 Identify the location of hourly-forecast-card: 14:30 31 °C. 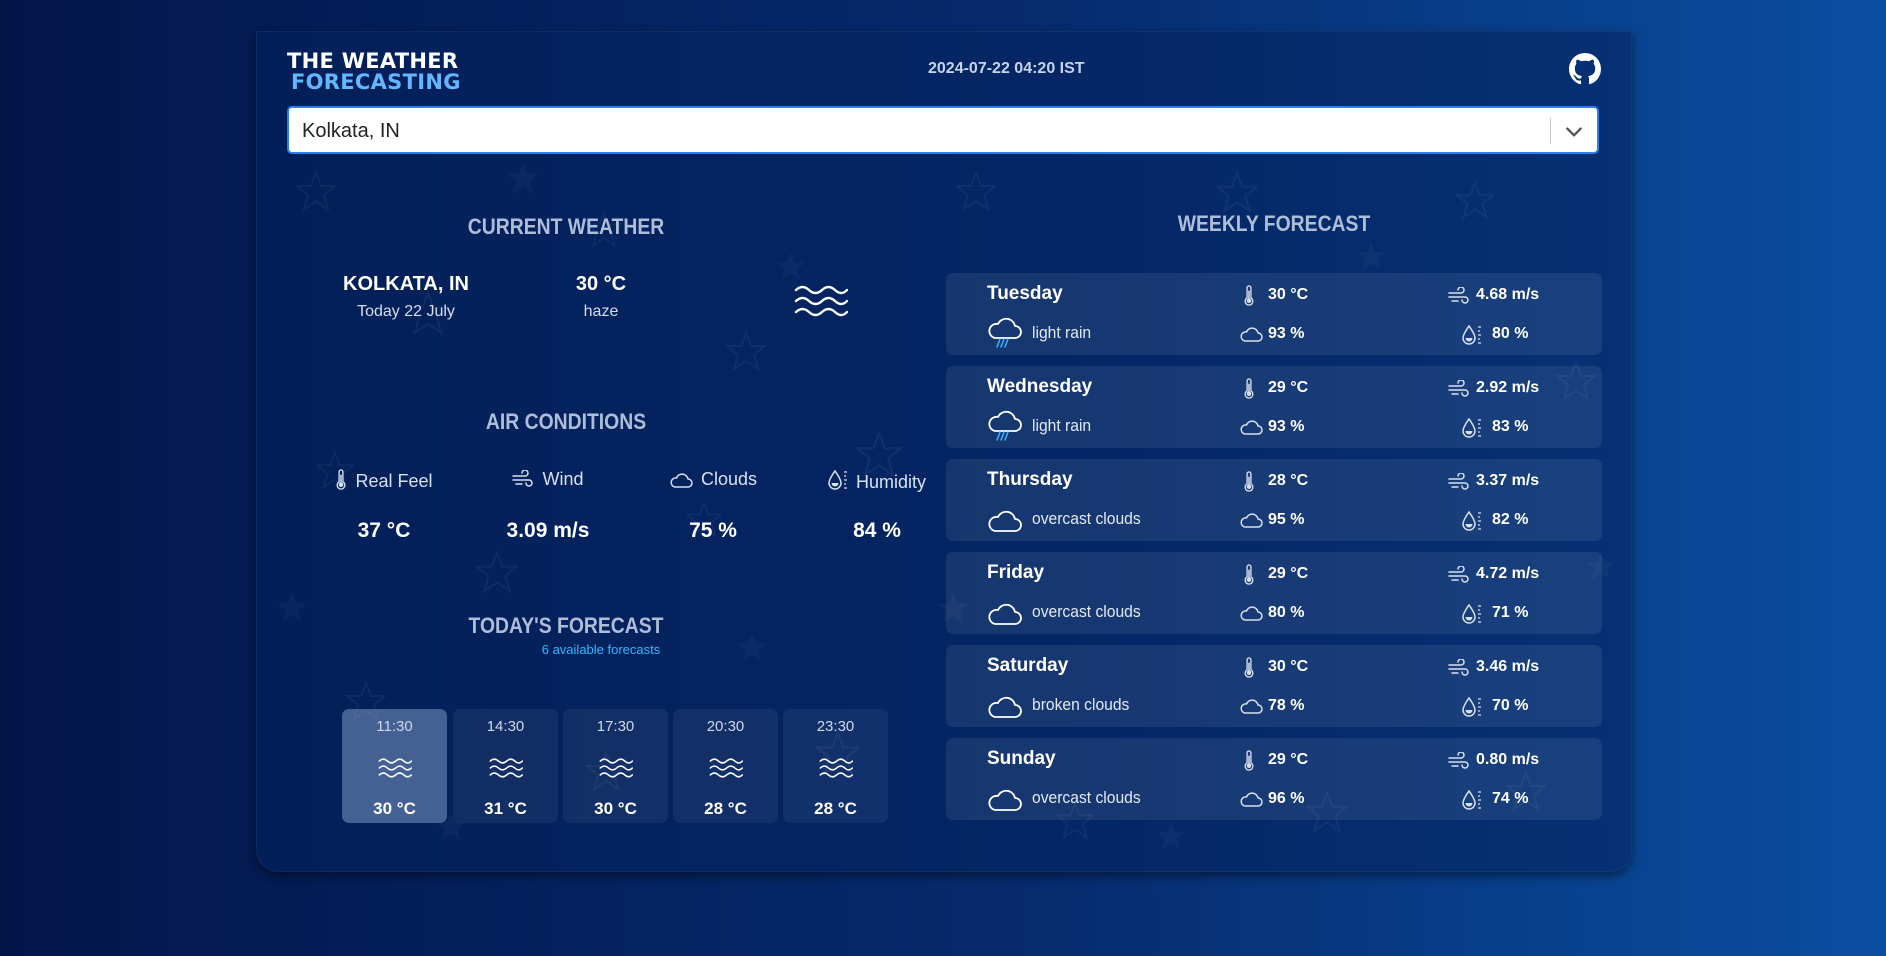
(505, 766).